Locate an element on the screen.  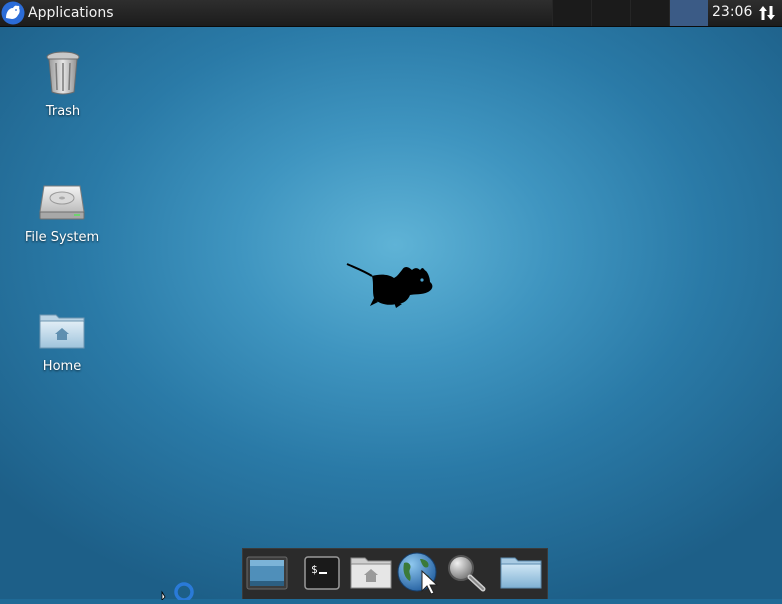
xfce-logo-icon is located at coordinates (13, 13).